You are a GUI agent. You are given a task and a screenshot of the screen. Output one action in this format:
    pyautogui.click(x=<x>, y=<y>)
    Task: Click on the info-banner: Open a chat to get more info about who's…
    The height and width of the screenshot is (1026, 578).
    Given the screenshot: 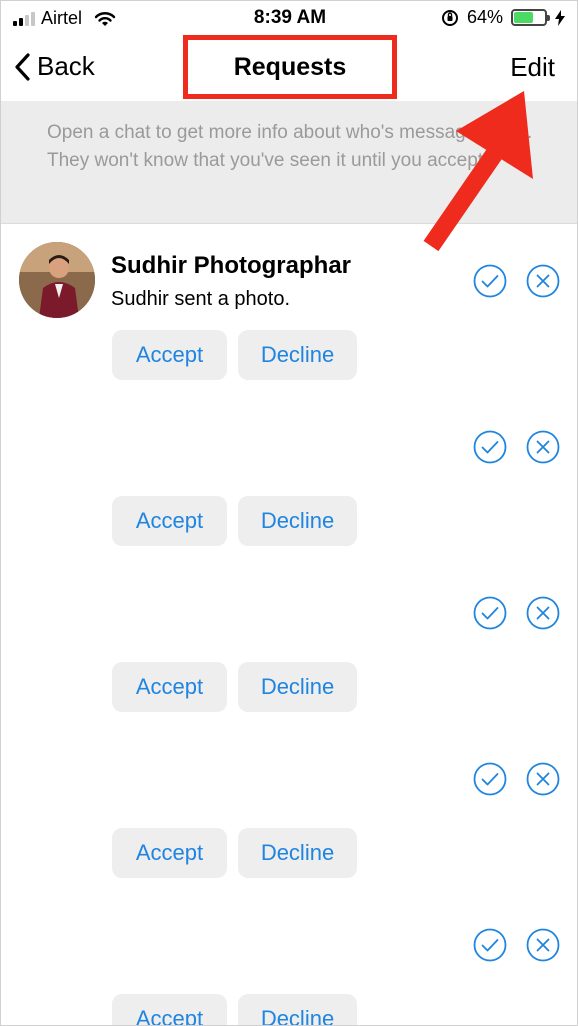 What is the action you would take?
    pyautogui.click(x=289, y=162)
    